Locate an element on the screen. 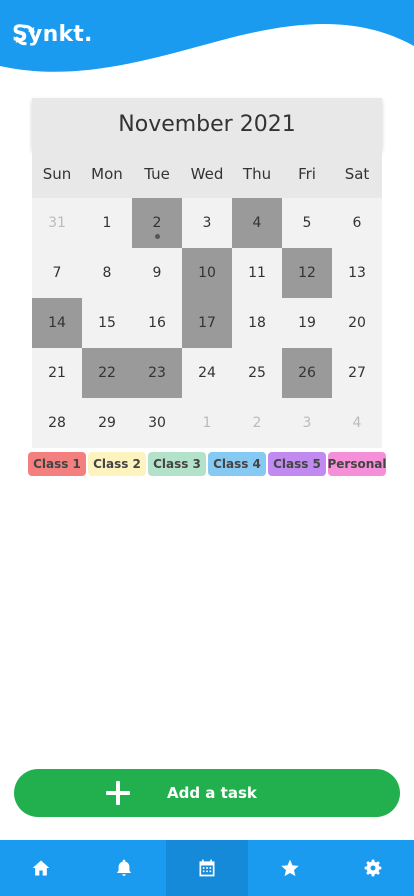 This screenshot has width=414, height=896. calendar-day-number: 6 is located at coordinates (357, 223).